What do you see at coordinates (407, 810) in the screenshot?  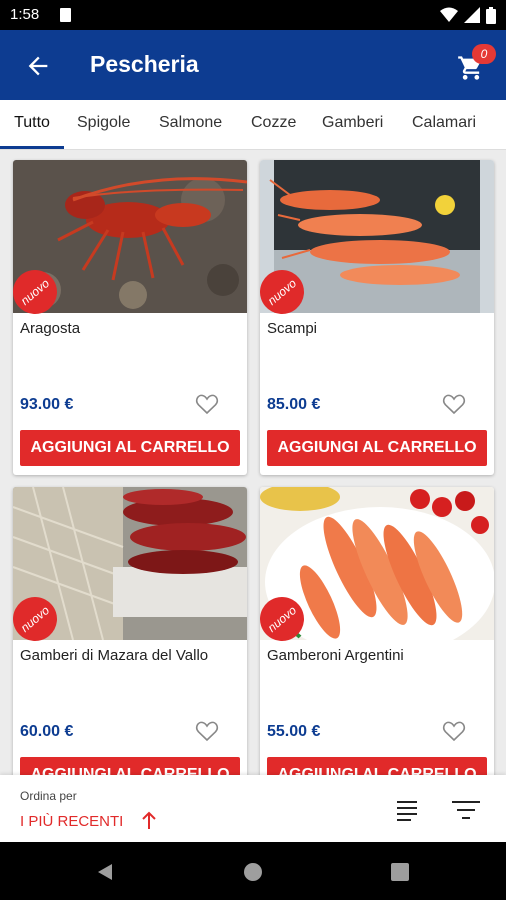 I see `list-view-icon` at bounding box center [407, 810].